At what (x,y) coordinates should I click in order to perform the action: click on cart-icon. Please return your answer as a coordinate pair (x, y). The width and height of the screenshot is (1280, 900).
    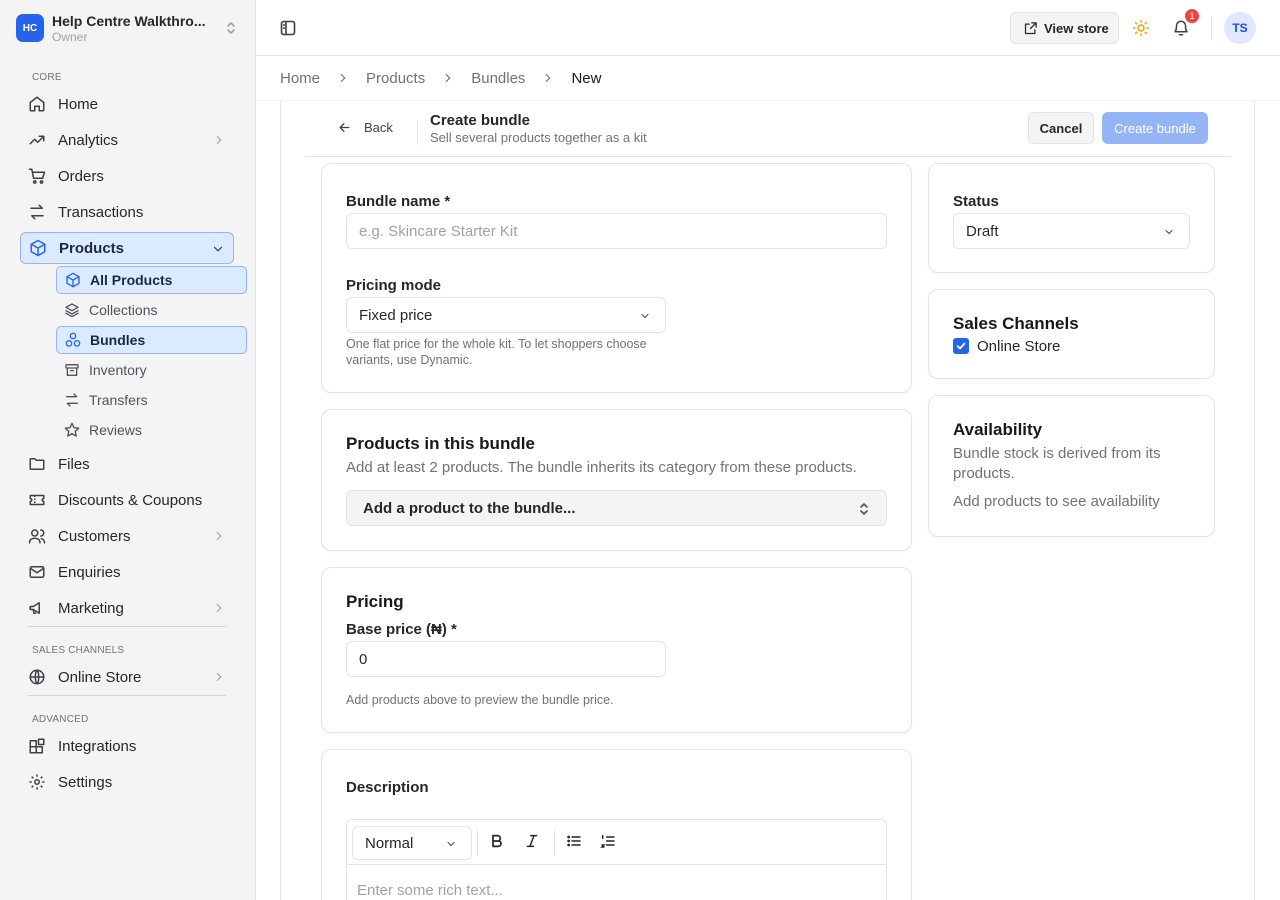
    Looking at the image, I should click on (37, 176).